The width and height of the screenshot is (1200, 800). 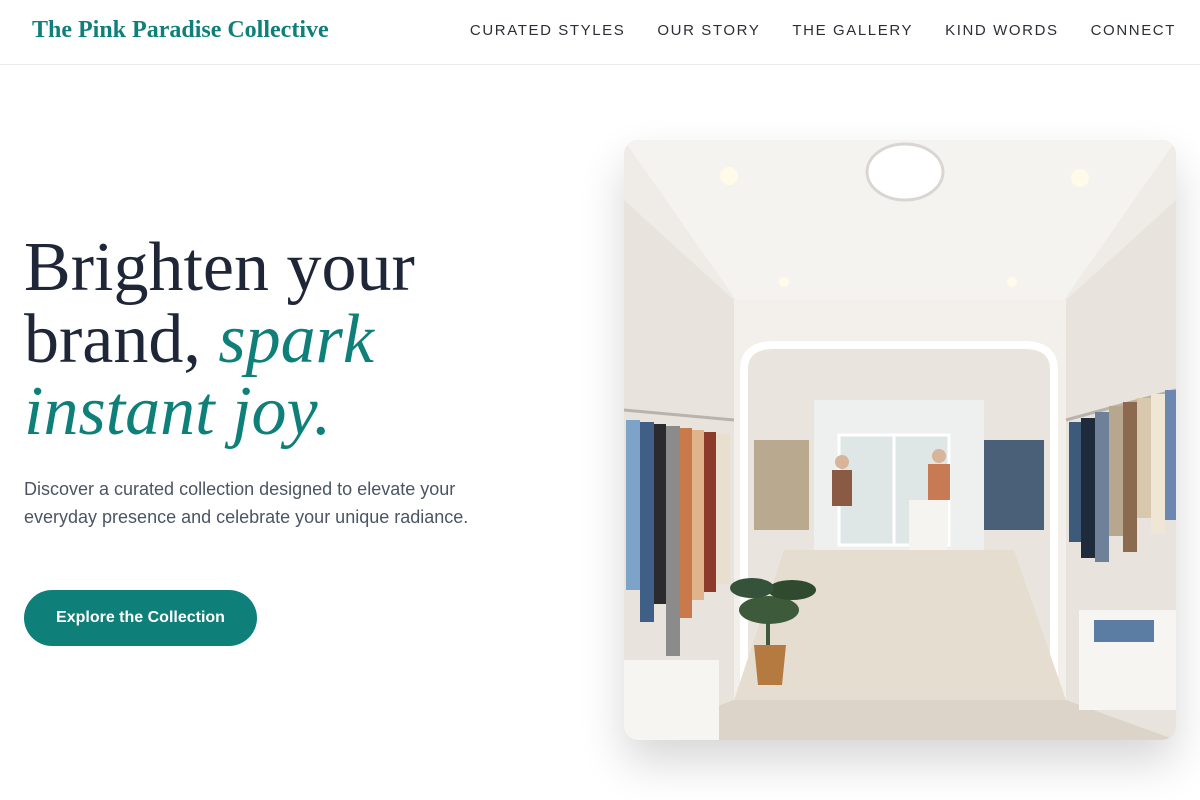 I want to click on hero-headline-accent-spark: spark, so click(x=296, y=339).